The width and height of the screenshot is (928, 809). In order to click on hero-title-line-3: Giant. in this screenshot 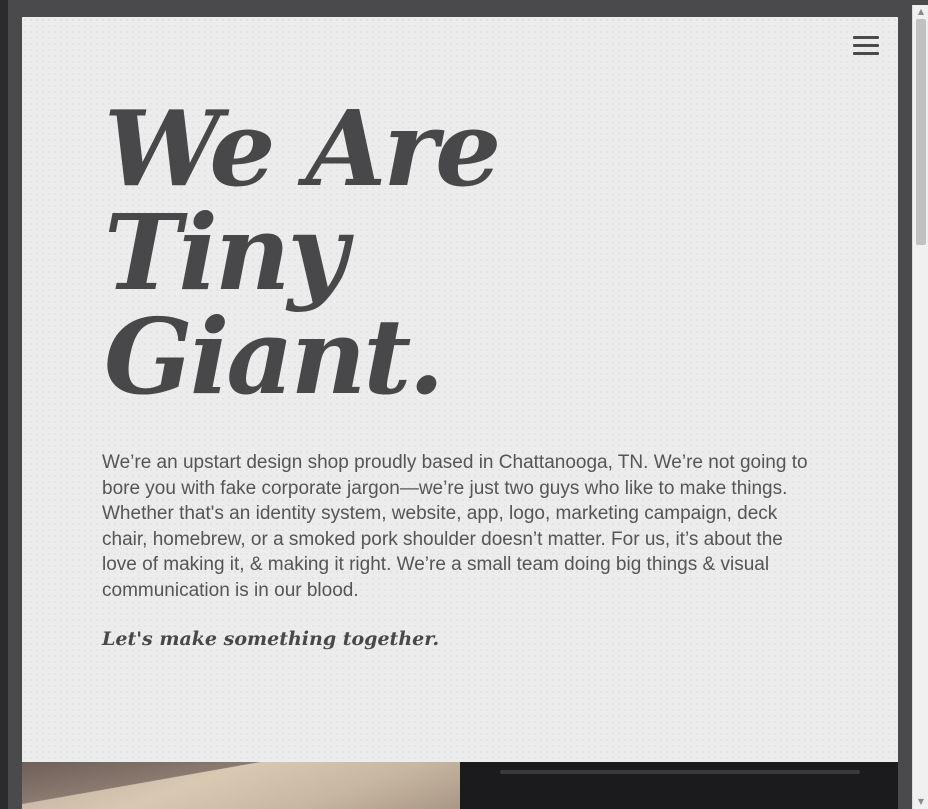, I will do `click(274, 356)`.